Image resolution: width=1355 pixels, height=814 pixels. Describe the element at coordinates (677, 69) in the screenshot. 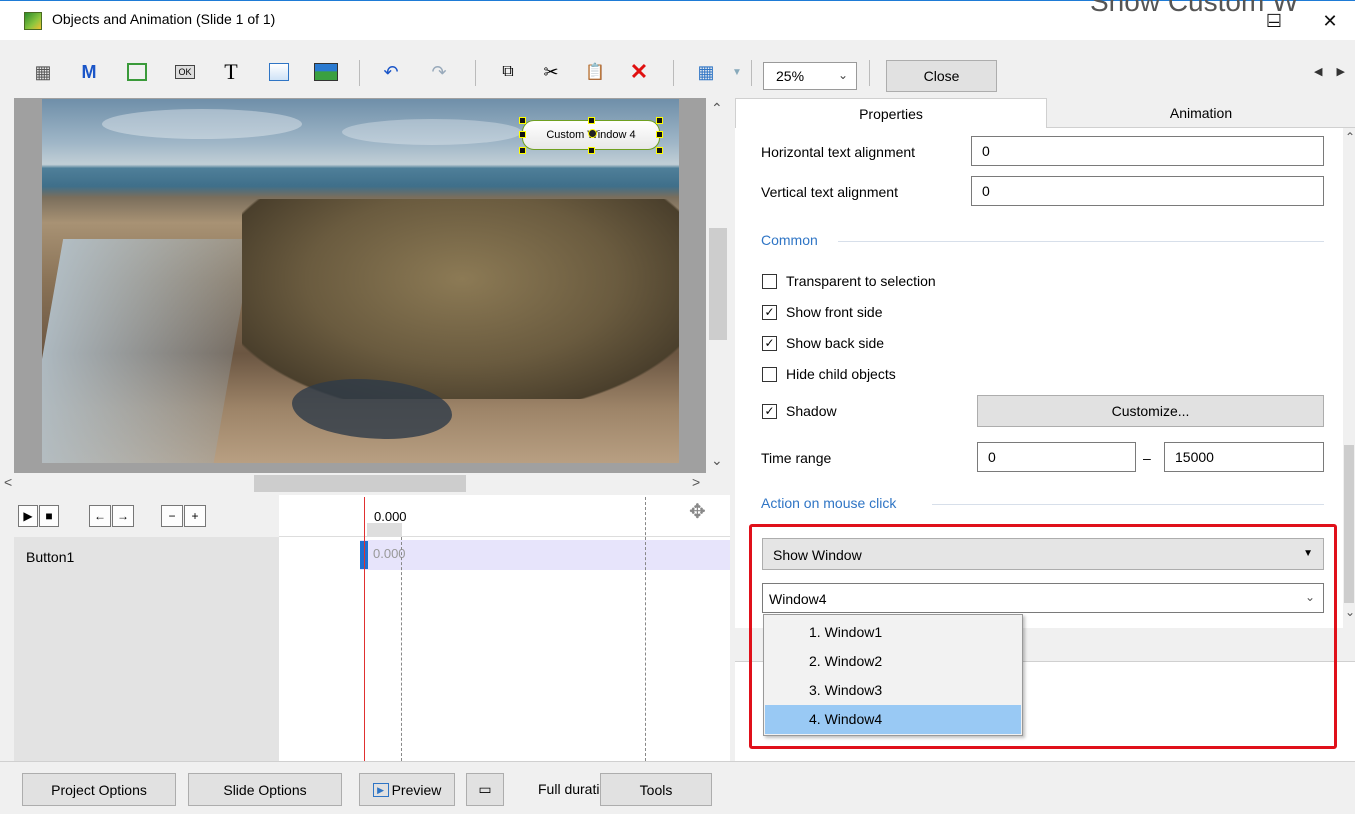

I see `toolbar: ▦ M OK T ↶ ↷ ⧉ ✂ 📋 ✕ ▦ ▼ 25% ⌄ Close ◀▶` at that location.